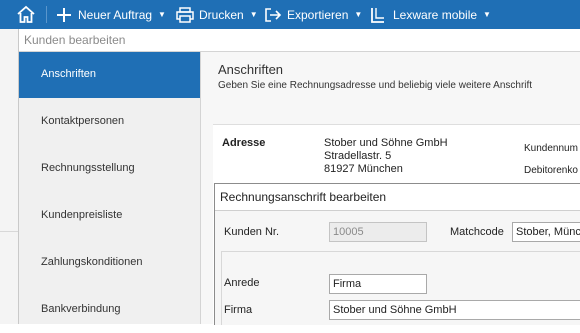 The height and width of the screenshot is (333, 580). I want to click on print-label: Drucken, so click(221, 14).